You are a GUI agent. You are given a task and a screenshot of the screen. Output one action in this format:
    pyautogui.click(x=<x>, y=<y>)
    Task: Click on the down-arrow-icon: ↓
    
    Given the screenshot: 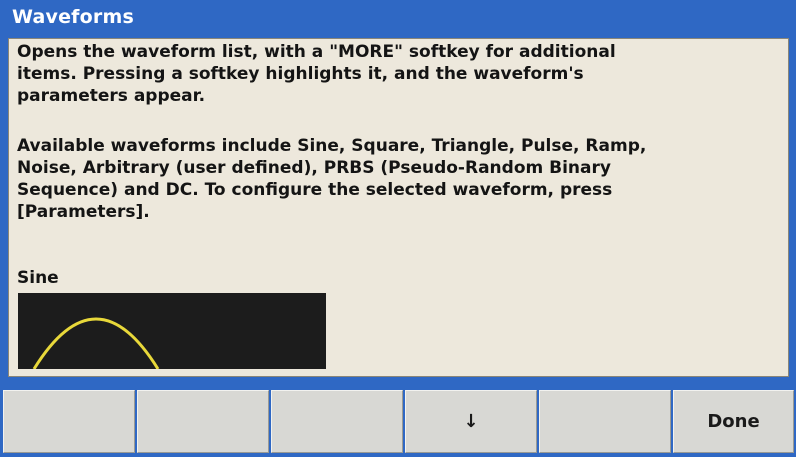 What is the action you would take?
    pyautogui.click(x=471, y=421)
    